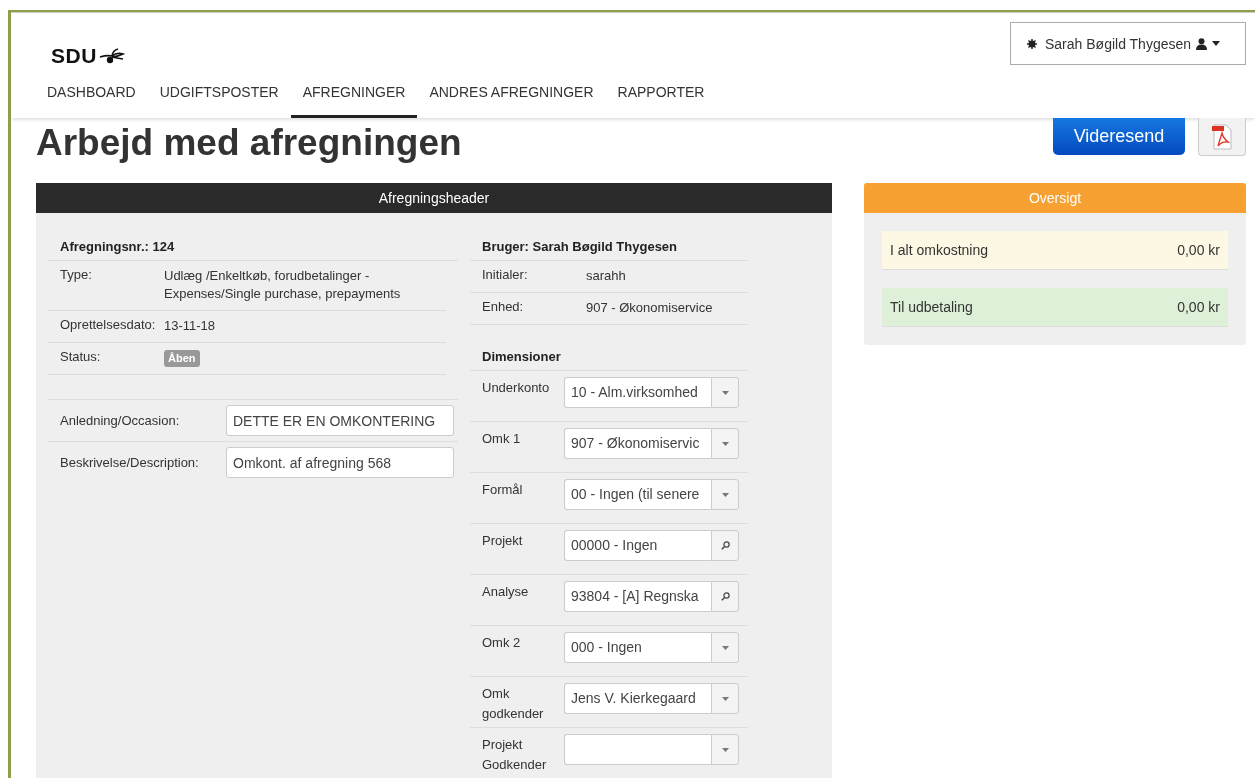 The height and width of the screenshot is (778, 1255). What do you see at coordinates (74, 56) in the screenshot?
I see `logo-text: SDU` at bounding box center [74, 56].